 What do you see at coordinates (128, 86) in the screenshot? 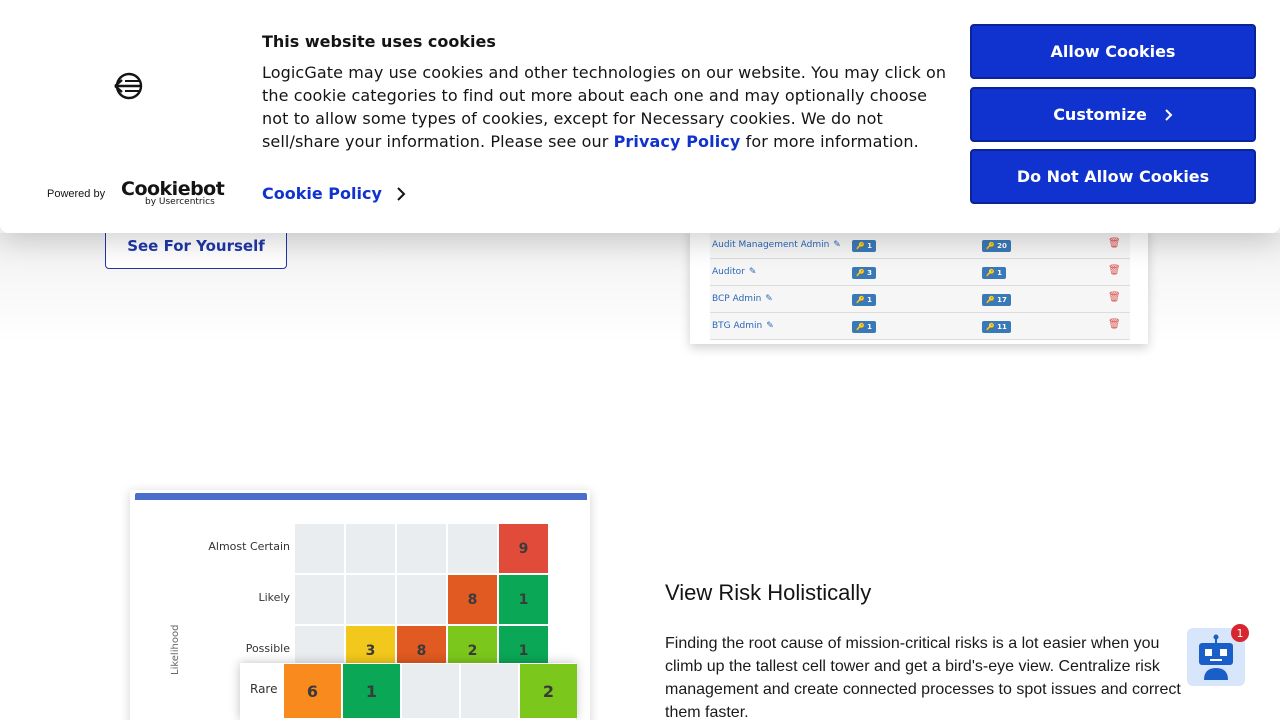
I see `logicgate-logo-icon` at bounding box center [128, 86].